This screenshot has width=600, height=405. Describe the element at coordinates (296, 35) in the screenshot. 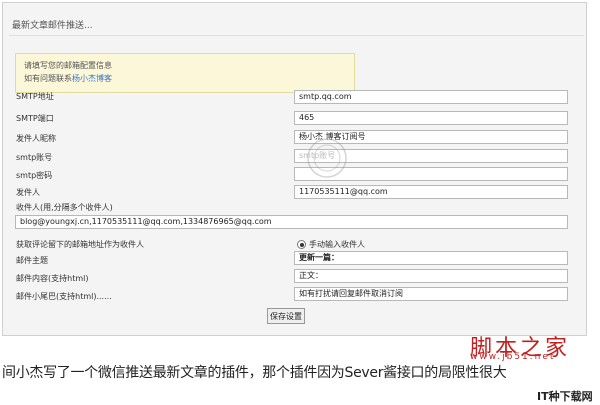

I see `divider` at that location.